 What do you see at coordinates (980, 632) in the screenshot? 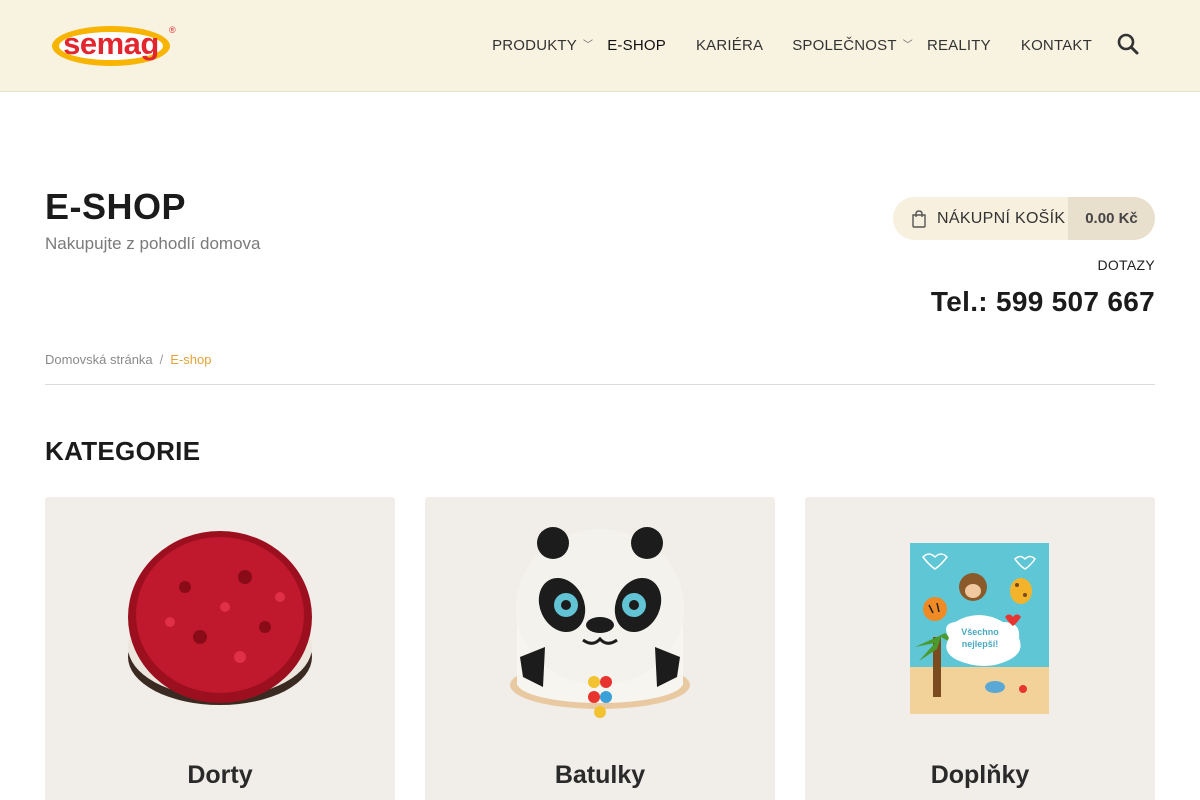
I see `svg-text: Všechno` at bounding box center [980, 632].